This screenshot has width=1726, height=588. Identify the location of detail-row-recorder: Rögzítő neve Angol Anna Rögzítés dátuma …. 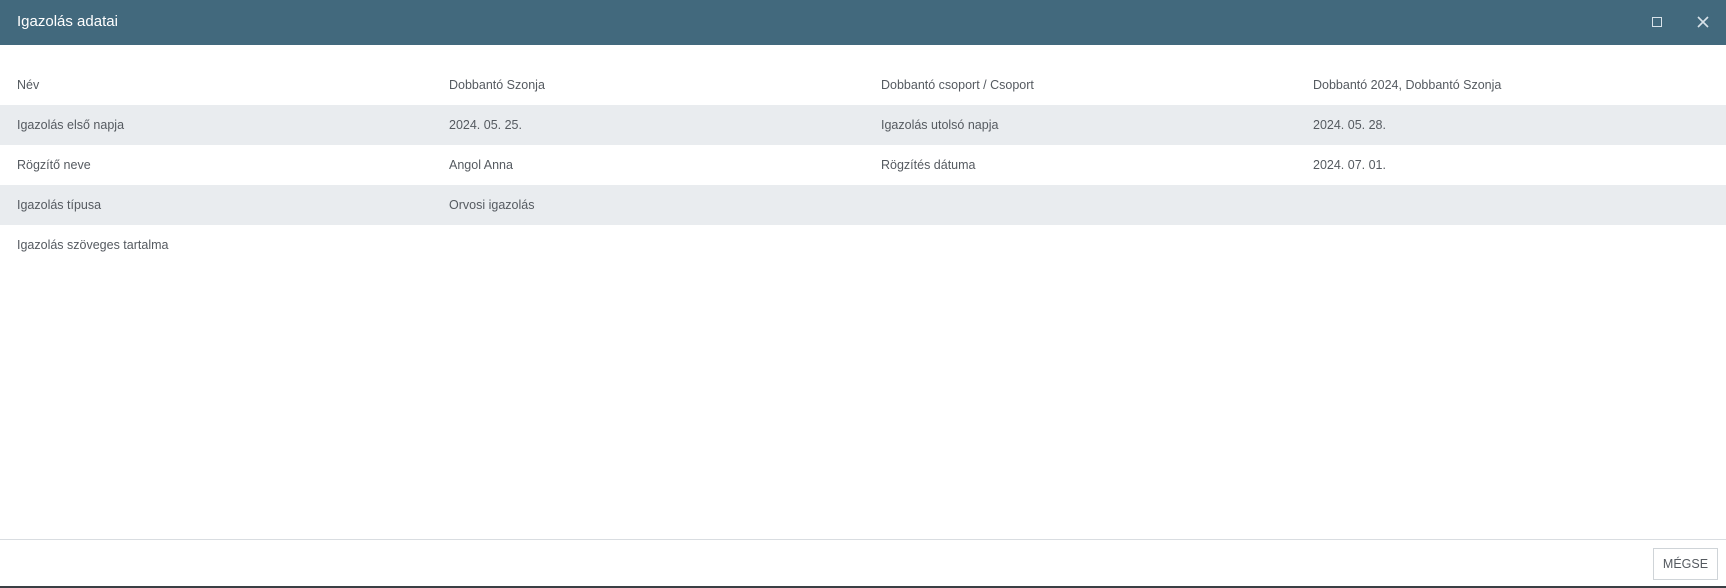
(863, 165).